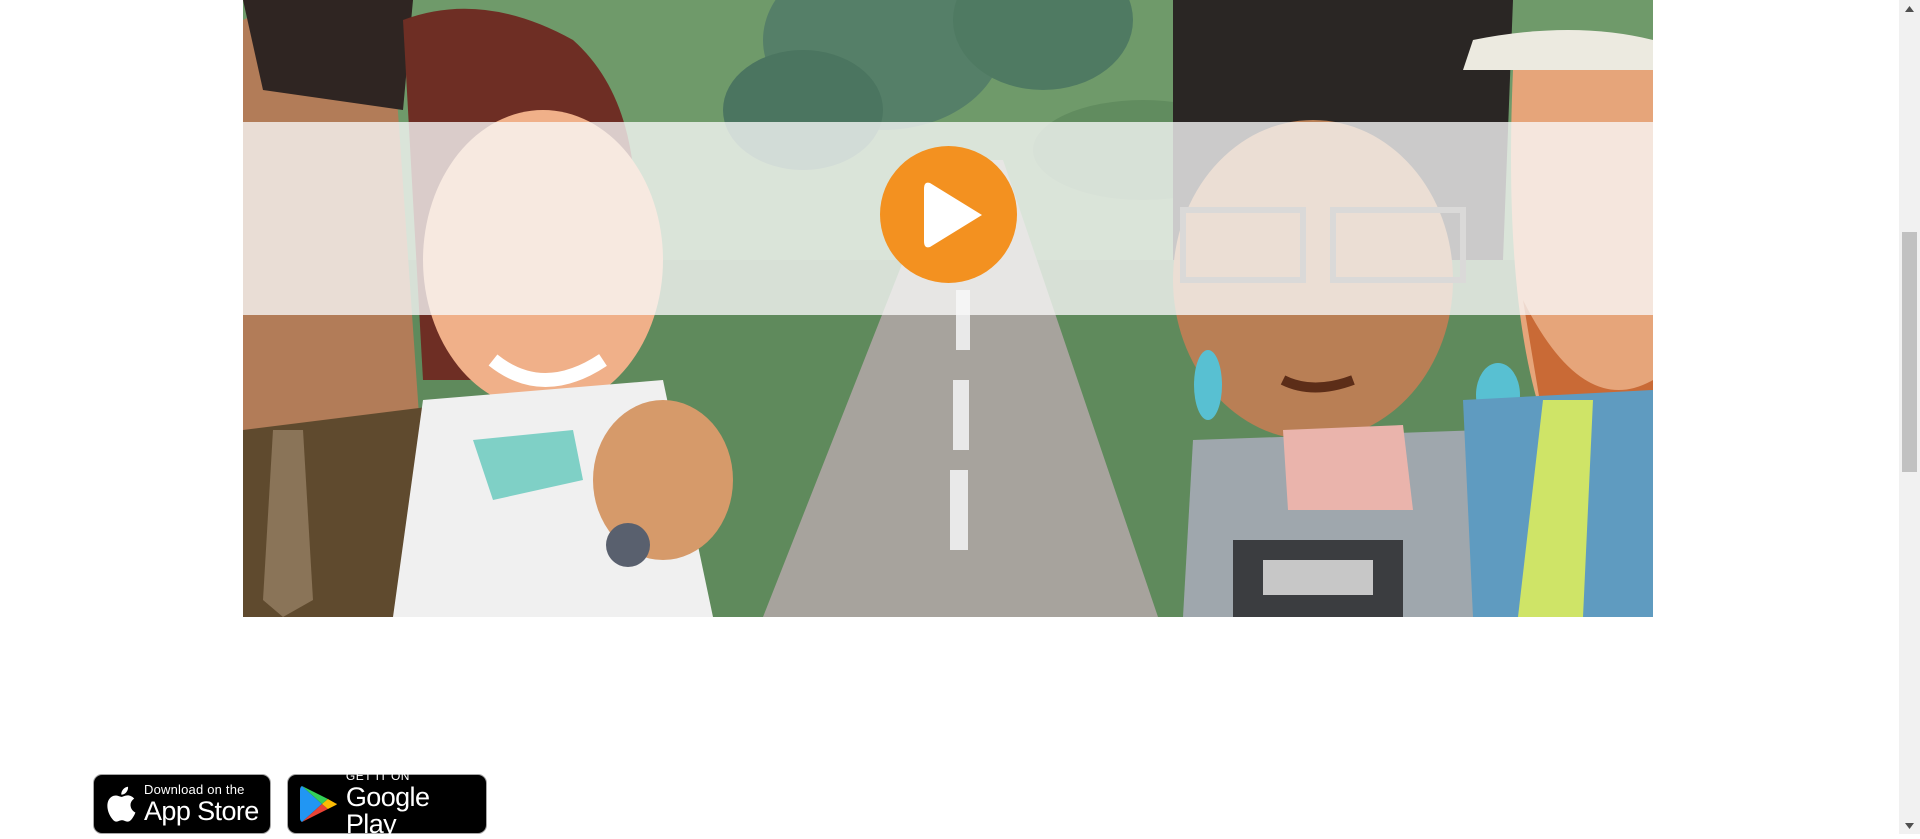 This screenshot has height=839, width=1920. What do you see at coordinates (201, 811) in the screenshot?
I see `app-store-big-text: App Store` at bounding box center [201, 811].